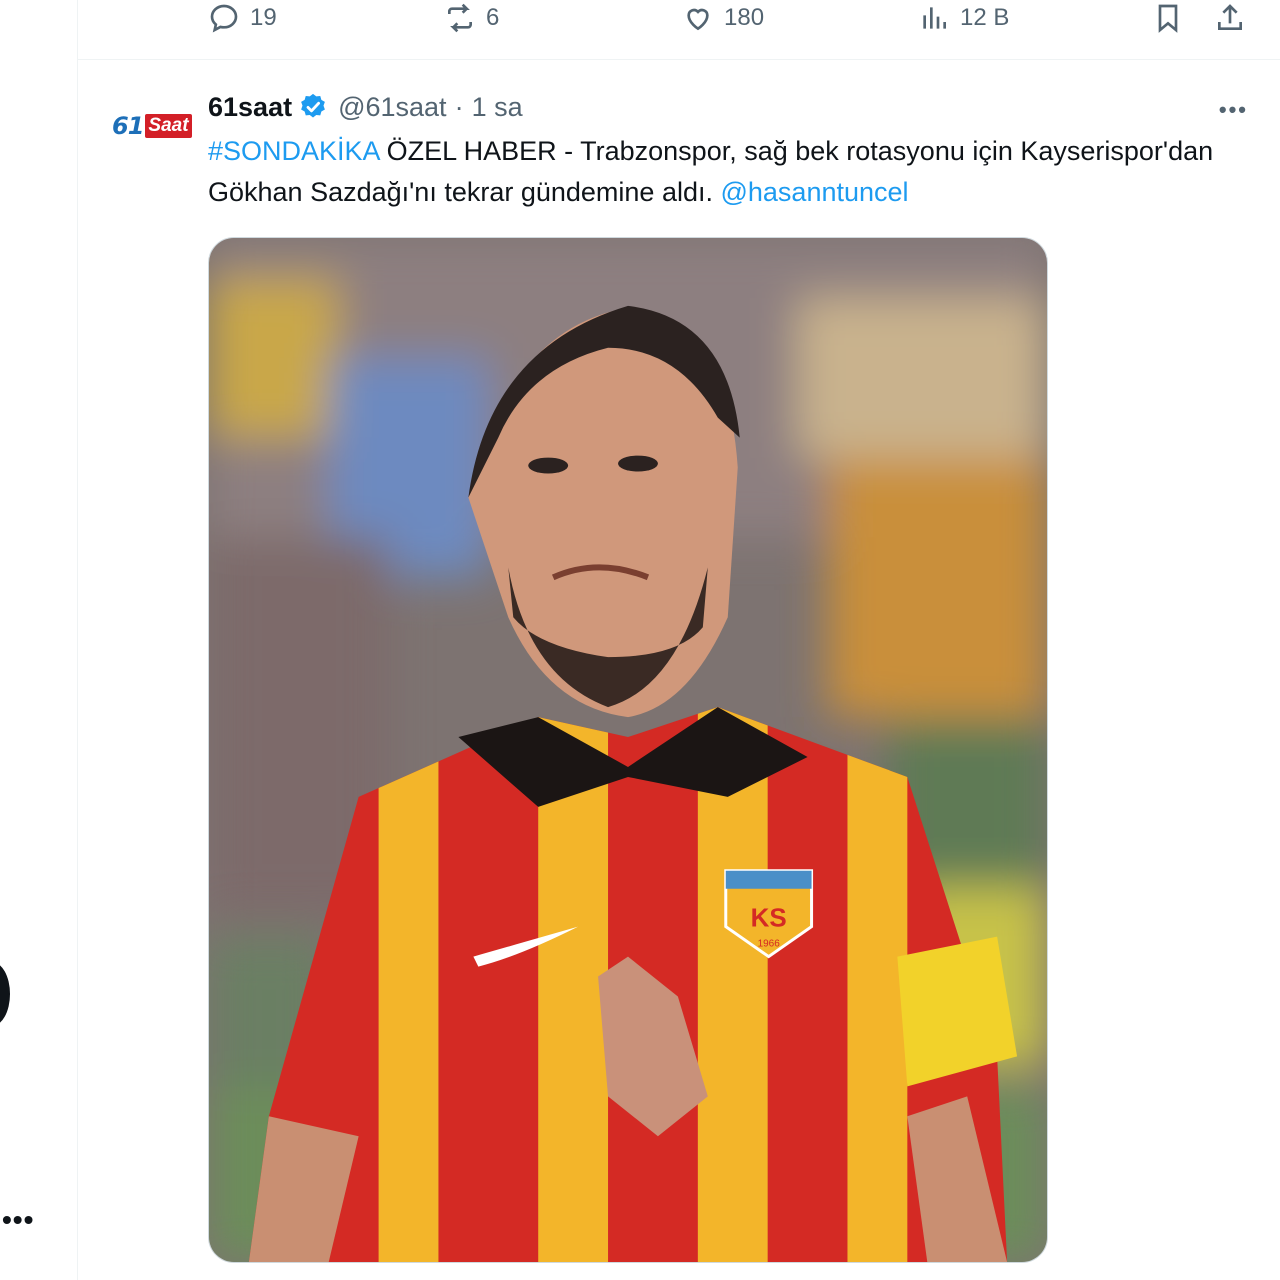 The width and height of the screenshot is (1280, 1280). What do you see at coordinates (224, 18) in the screenshot?
I see `reply-icon` at bounding box center [224, 18].